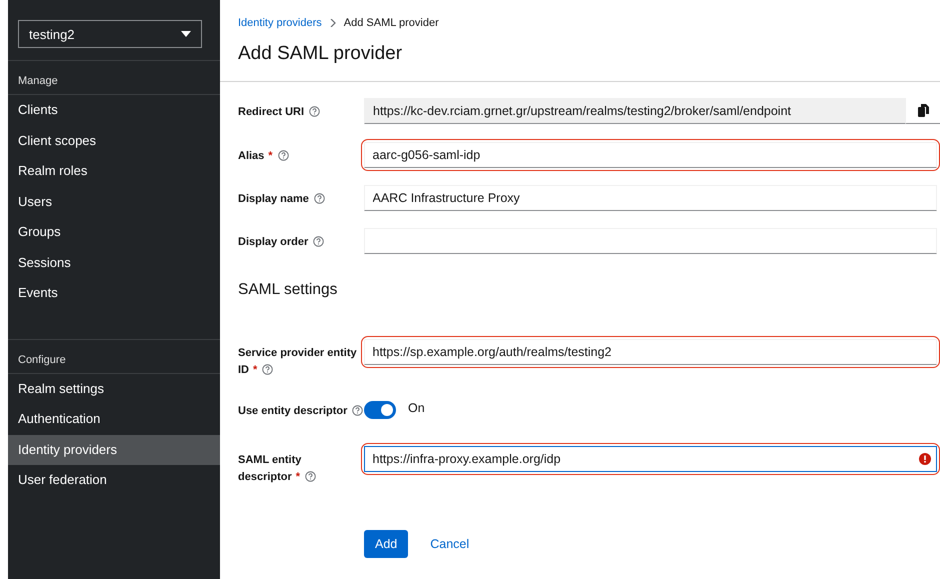 The width and height of the screenshot is (940, 579). What do you see at coordinates (386, 544) in the screenshot?
I see `add-button: Add` at bounding box center [386, 544].